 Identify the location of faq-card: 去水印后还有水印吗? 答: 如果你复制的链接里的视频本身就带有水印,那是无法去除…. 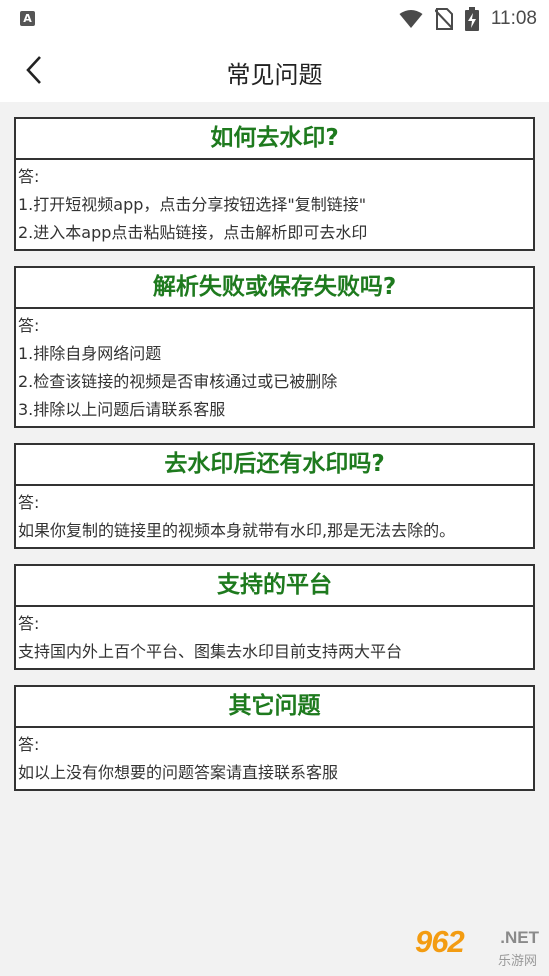
(274, 496).